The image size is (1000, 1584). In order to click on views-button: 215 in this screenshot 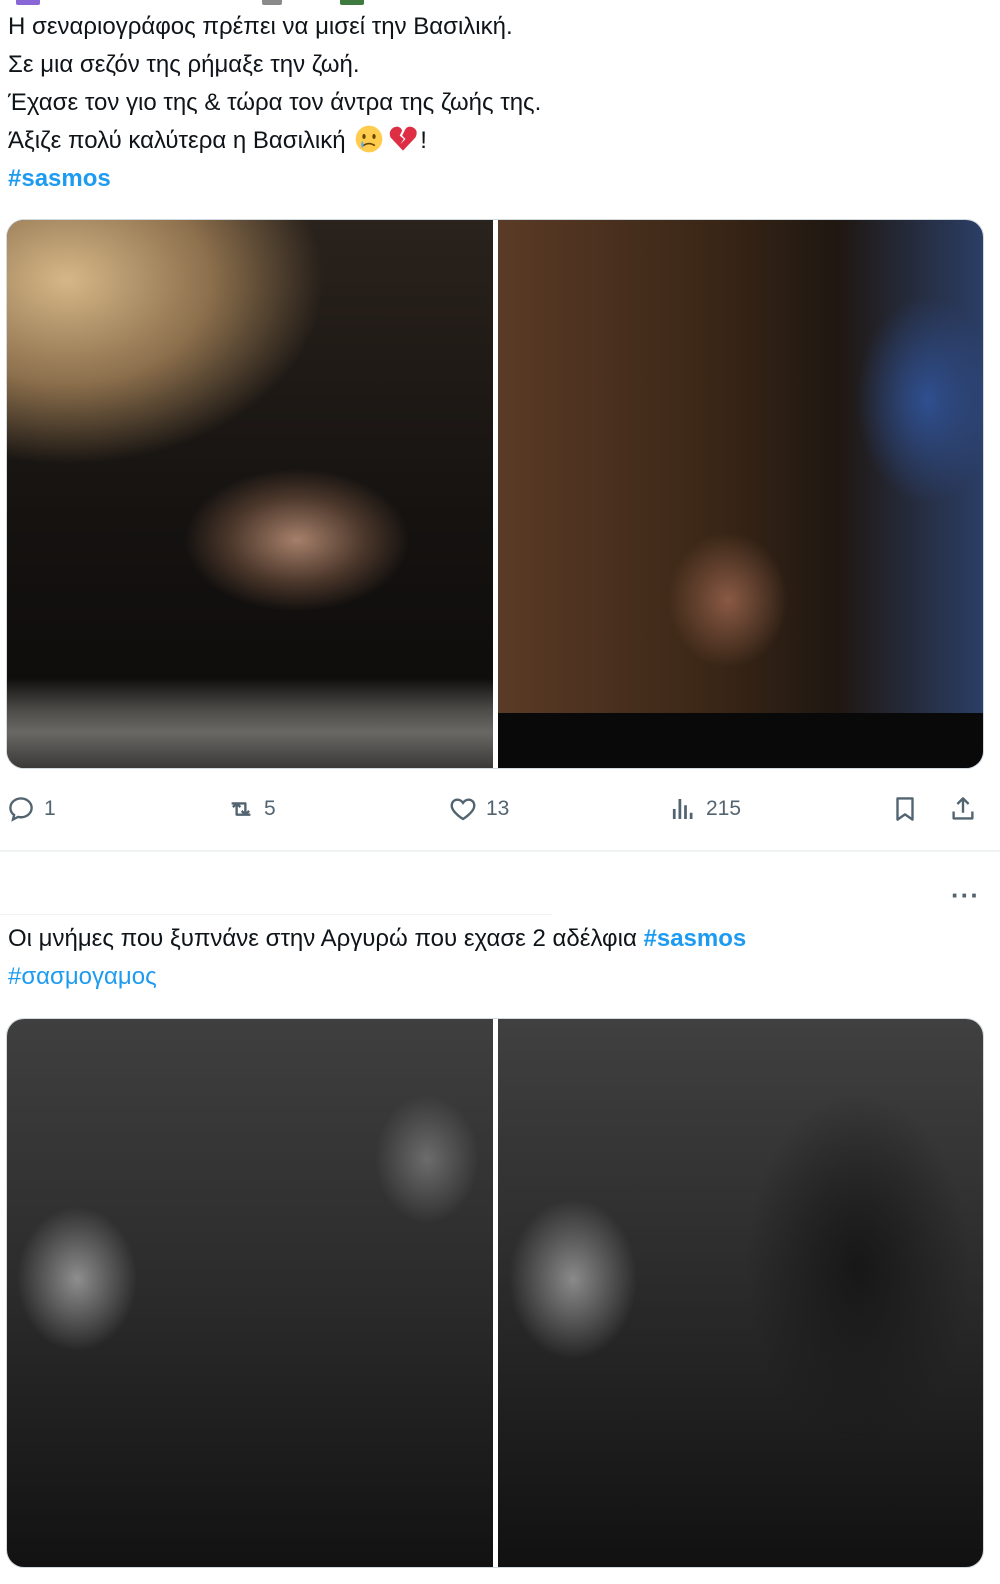, I will do `click(704, 809)`.